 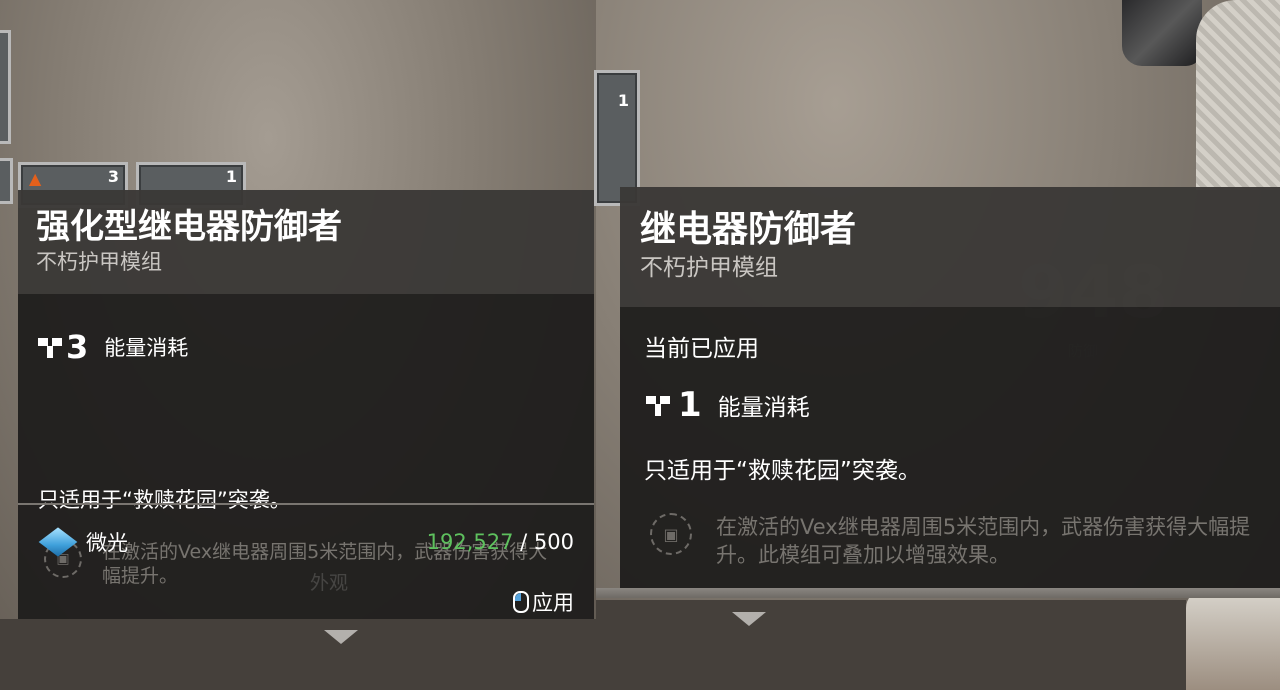 What do you see at coordinates (329, 583) in the screenshot?
I see `faded-background-label: 外观` at bounding box center [329, 583].